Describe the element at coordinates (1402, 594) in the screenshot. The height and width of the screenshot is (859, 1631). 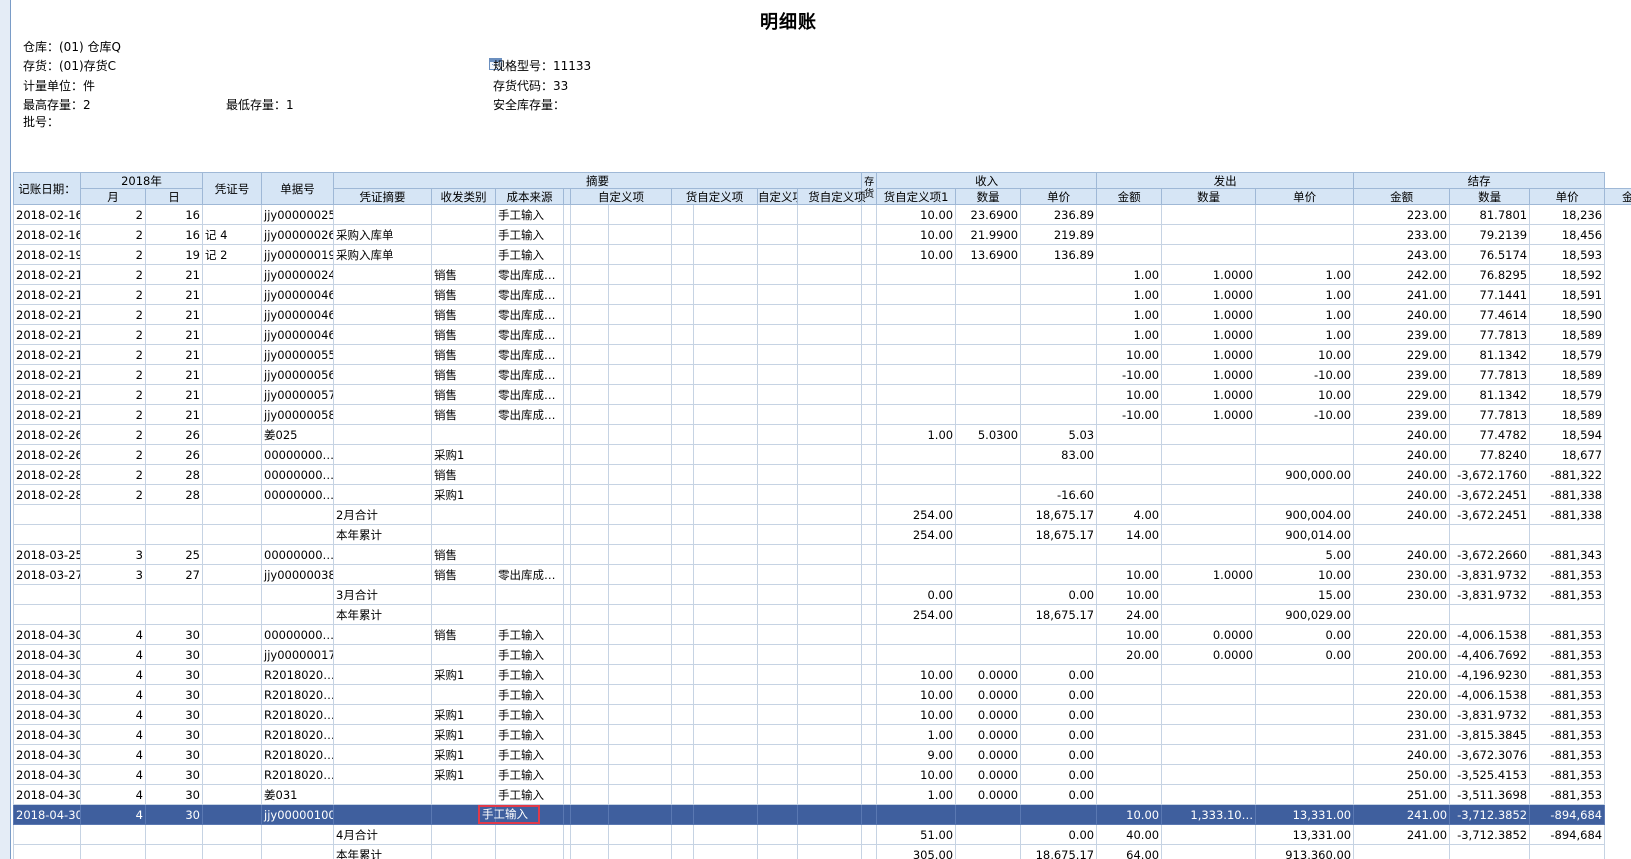
I see `cell-qty-bal: 230.00` at that location.